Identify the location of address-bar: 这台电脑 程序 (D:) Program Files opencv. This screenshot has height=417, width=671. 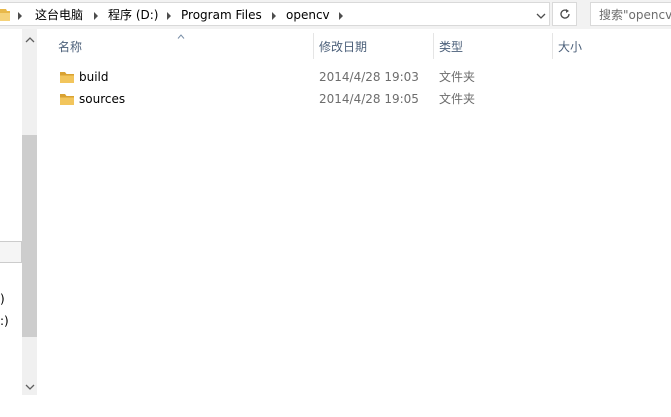
(275, 14).